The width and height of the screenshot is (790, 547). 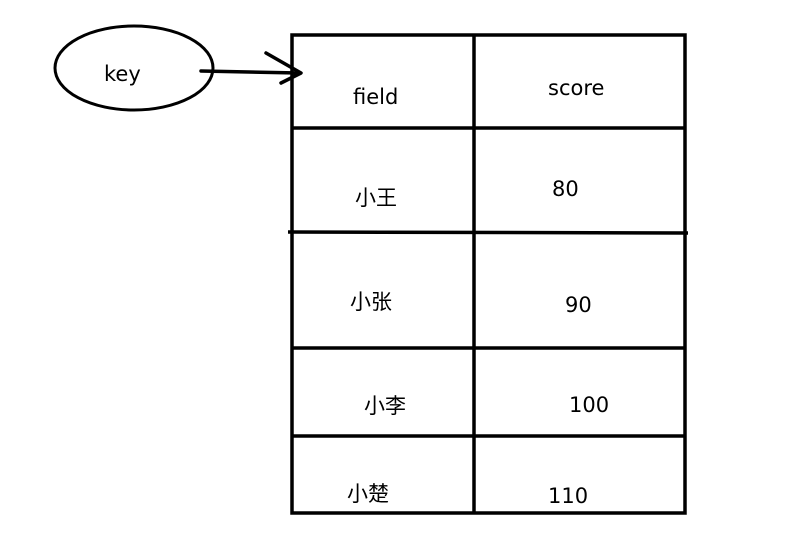 I want to click on row-field: 小张, so click(x=371, y=302).